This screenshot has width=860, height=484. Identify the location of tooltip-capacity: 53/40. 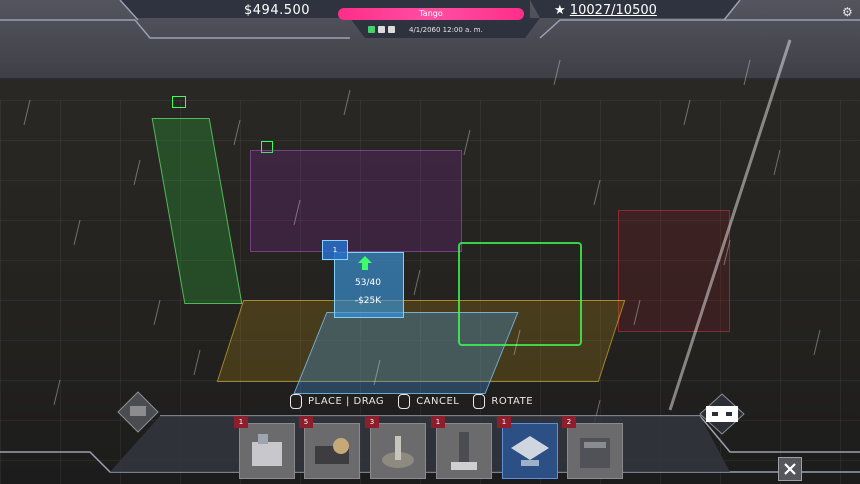
(368, 283).